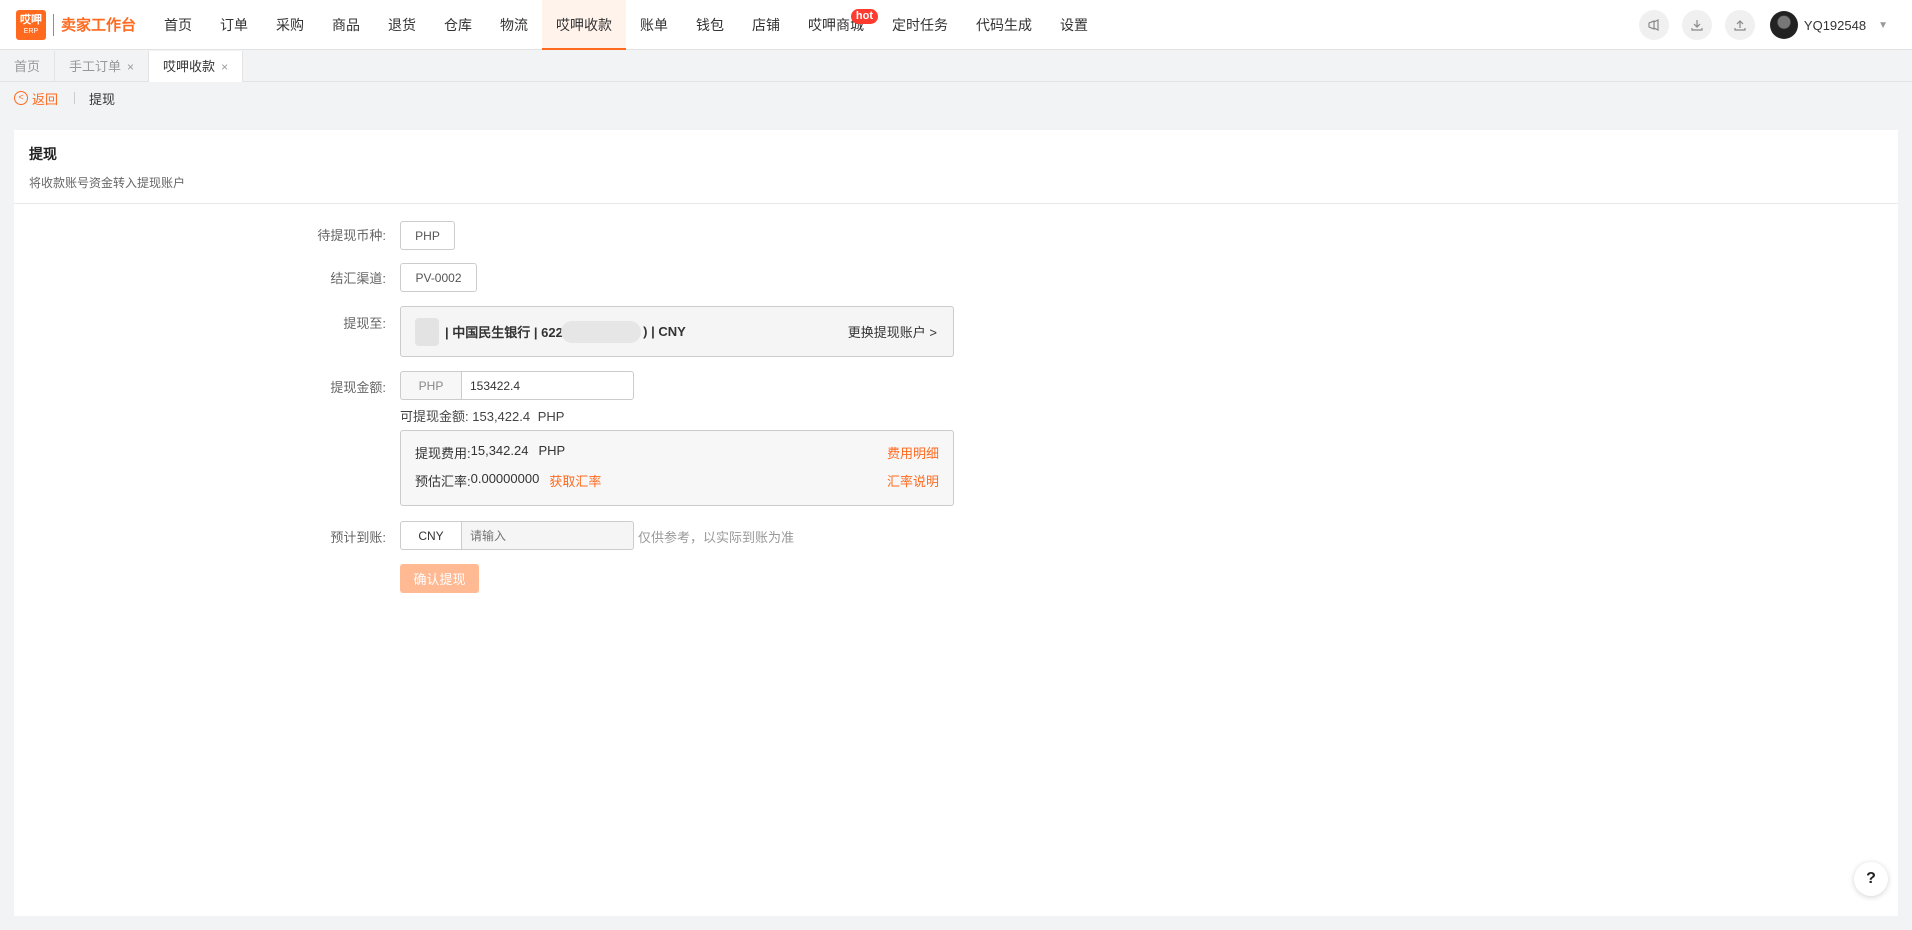 The width and height of the screenshot is (1912, 930). Describe the element at coordinates (45, 99) in the screenshot. I see `back-label: 返回` at that location.